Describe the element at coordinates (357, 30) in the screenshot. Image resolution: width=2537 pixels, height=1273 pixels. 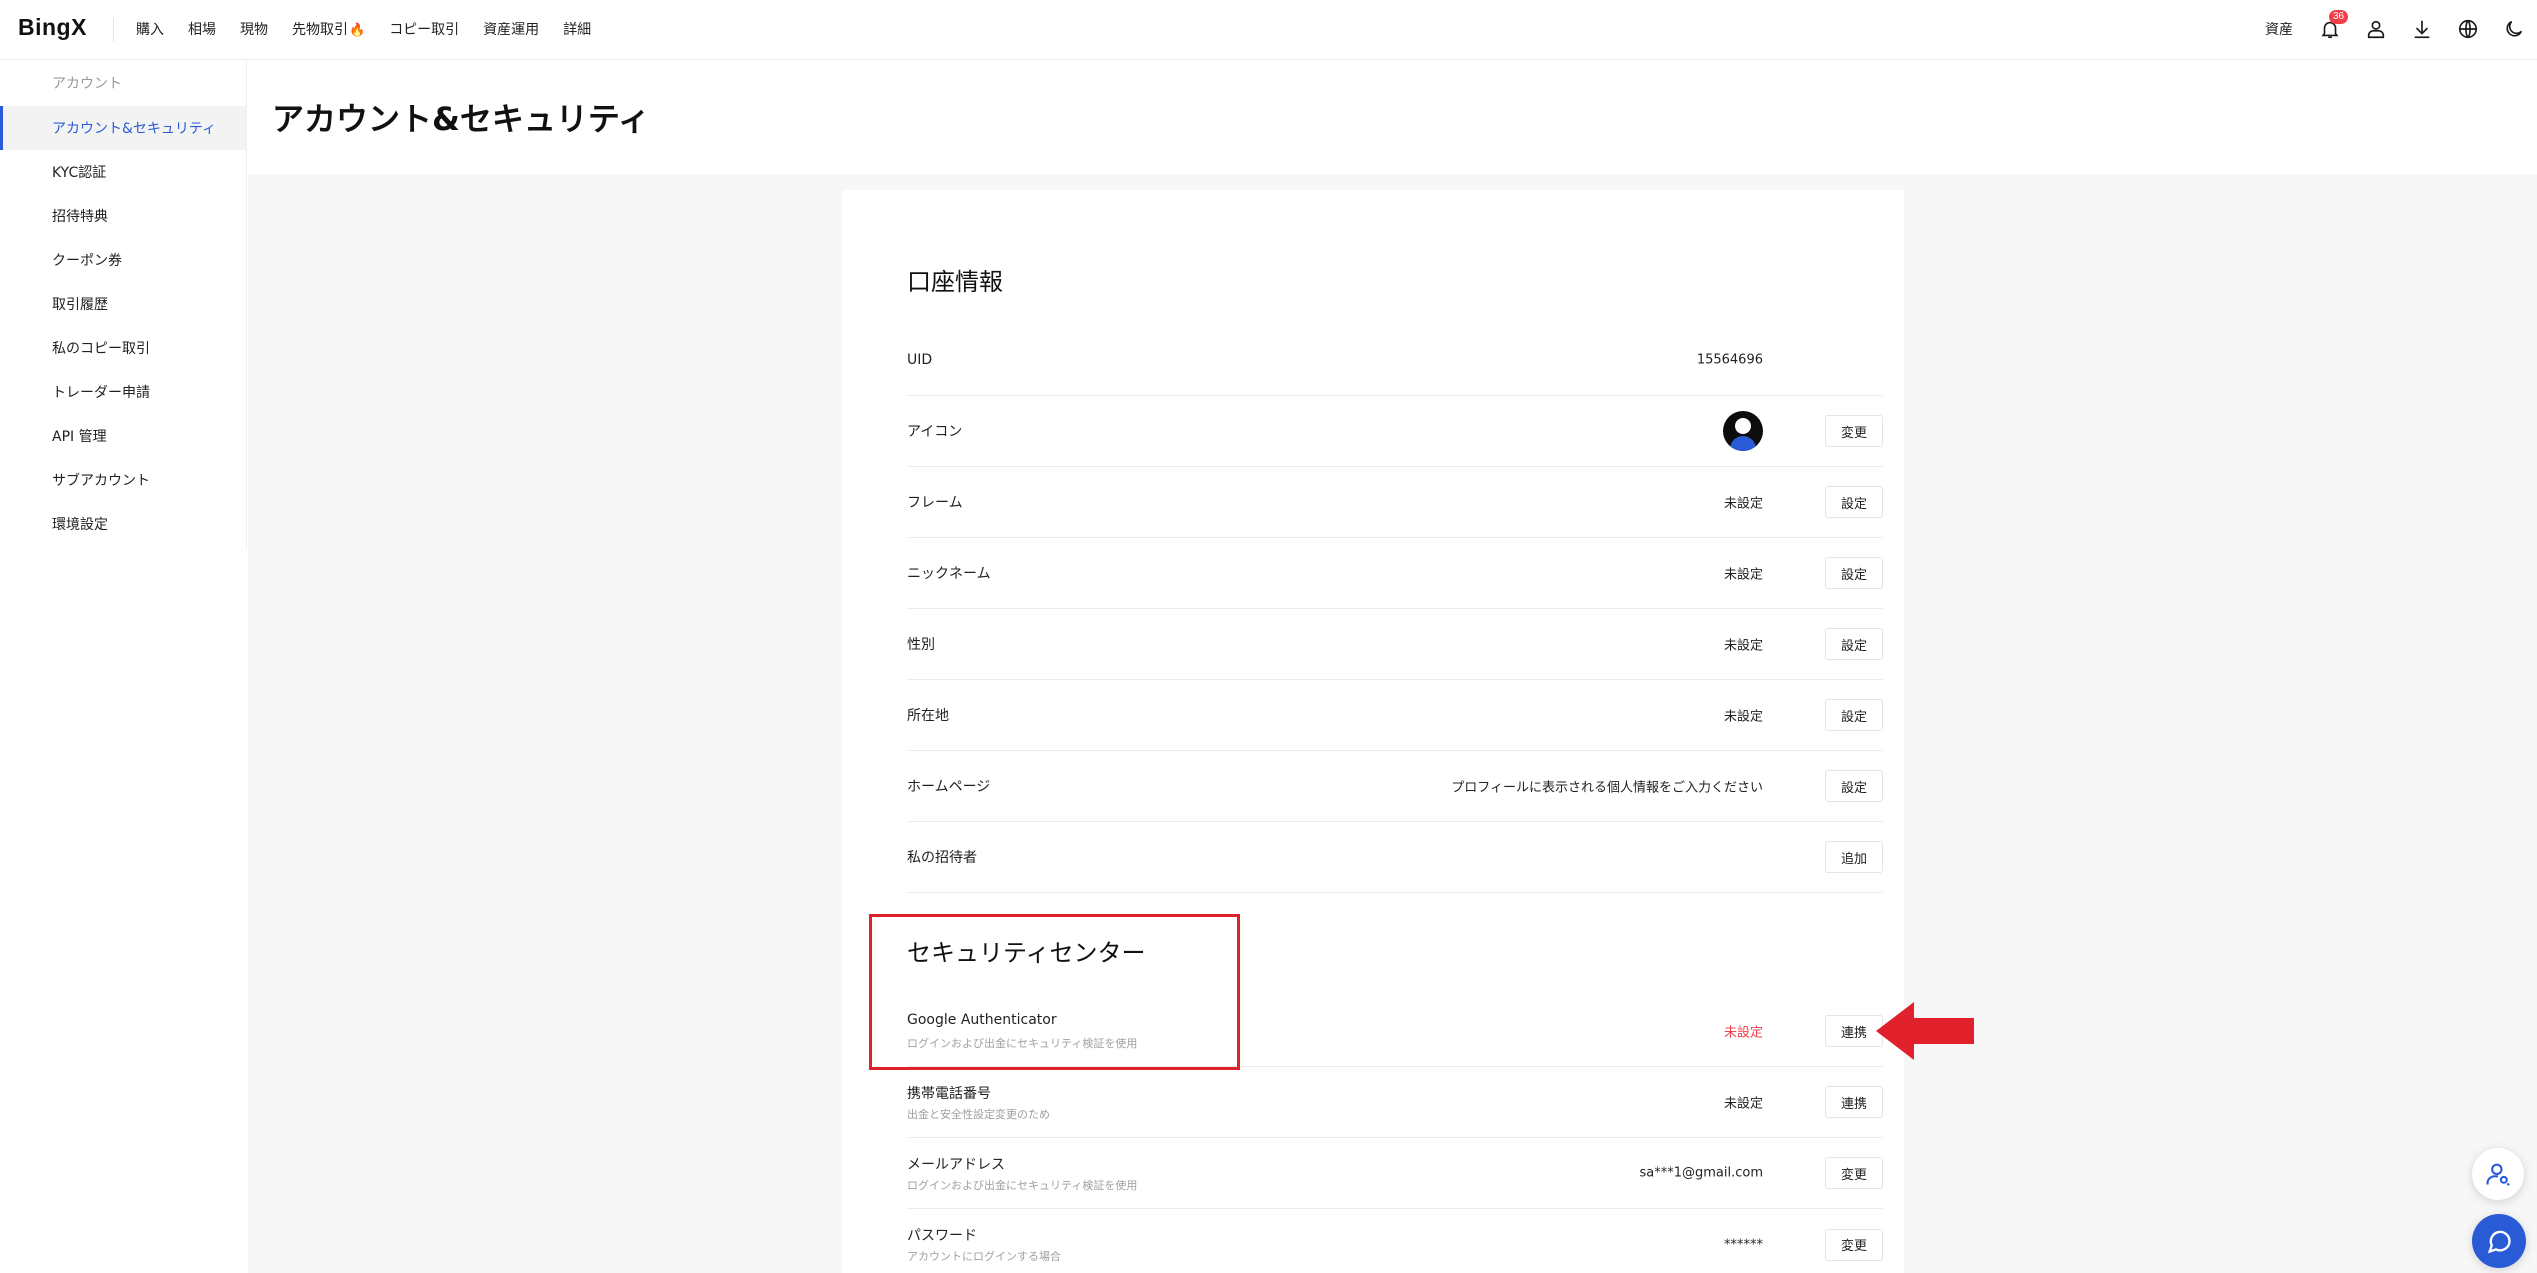
I see `fire-icon: 🔥` at that location.